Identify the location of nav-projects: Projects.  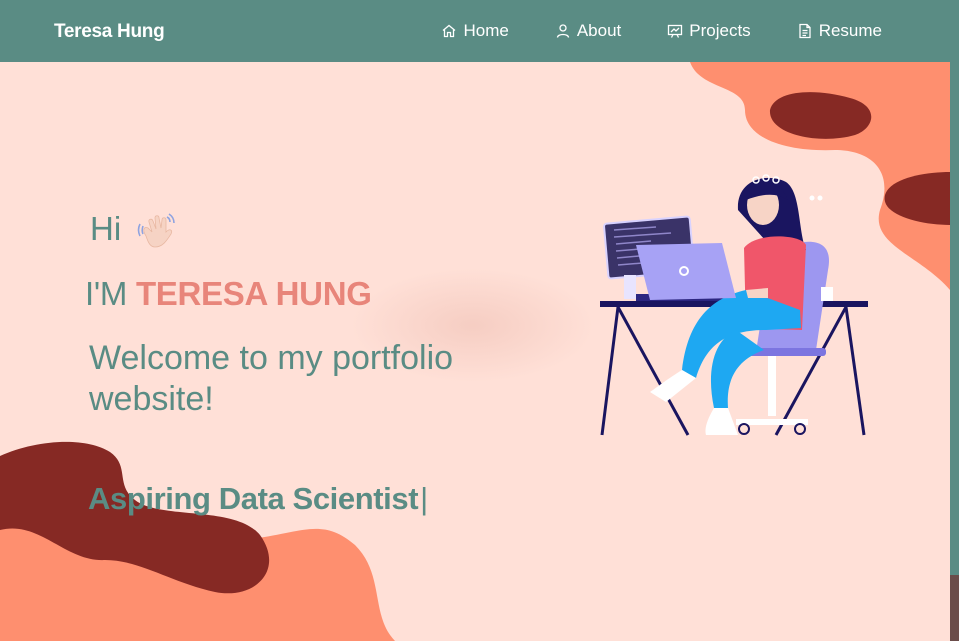
(709, 31).